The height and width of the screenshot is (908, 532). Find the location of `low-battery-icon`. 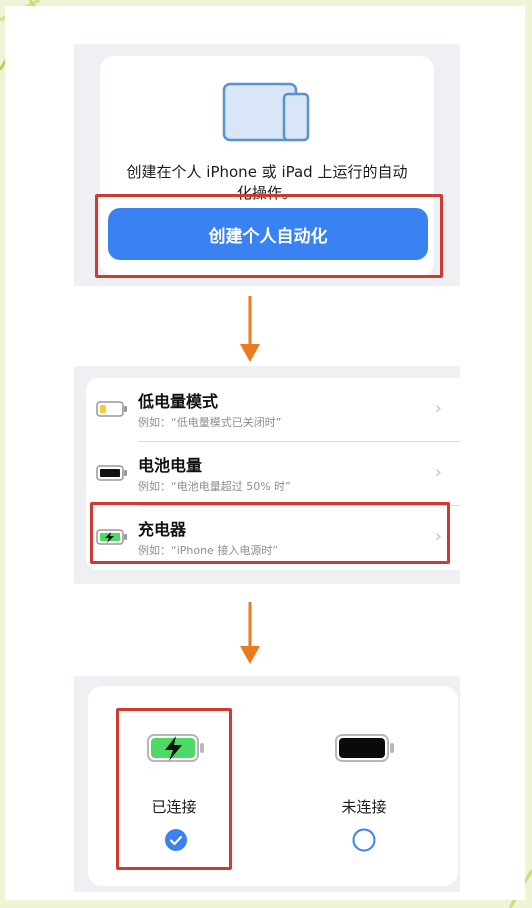

low-battery-icon is located at coordinates (111, 409).